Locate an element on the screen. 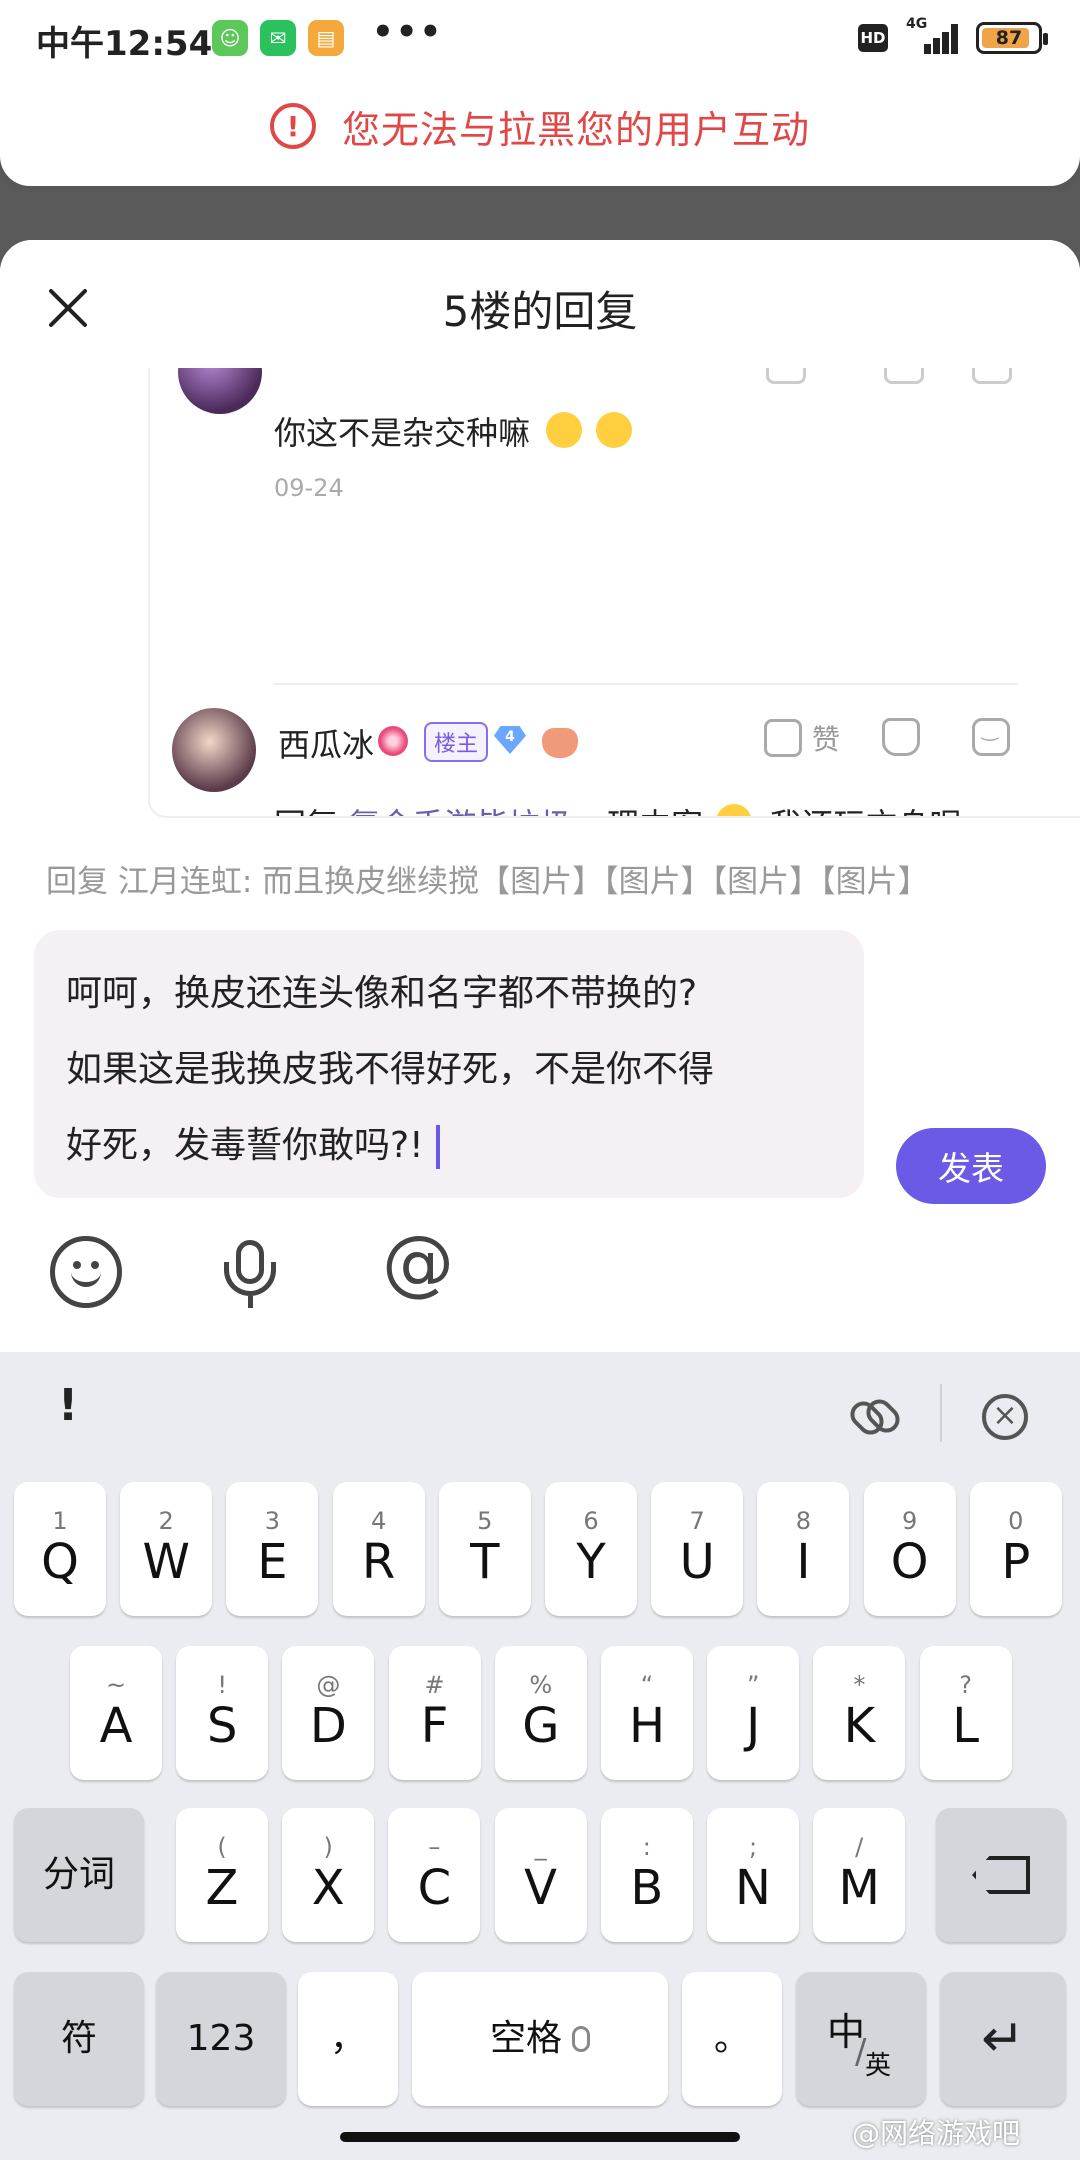 This screenshot has height=2160, width=1080. key-t: 5T is located at coordinates (484, 1549).